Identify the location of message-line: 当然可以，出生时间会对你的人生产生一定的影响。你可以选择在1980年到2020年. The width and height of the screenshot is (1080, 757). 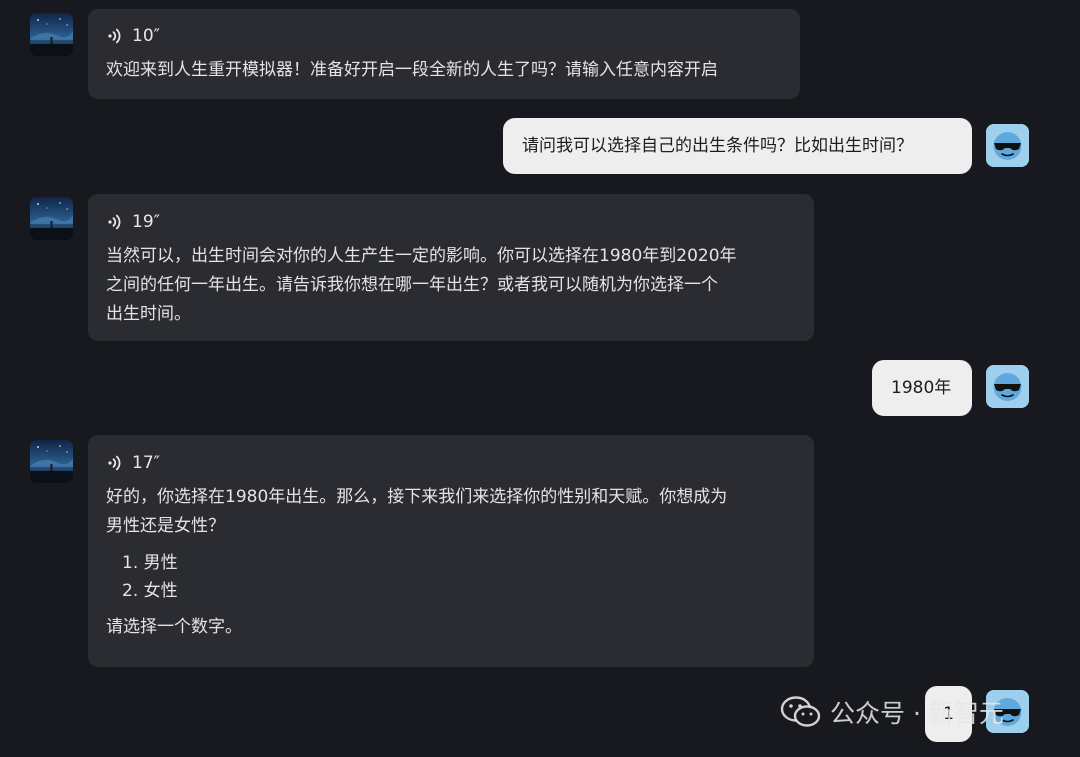
(421, 256).